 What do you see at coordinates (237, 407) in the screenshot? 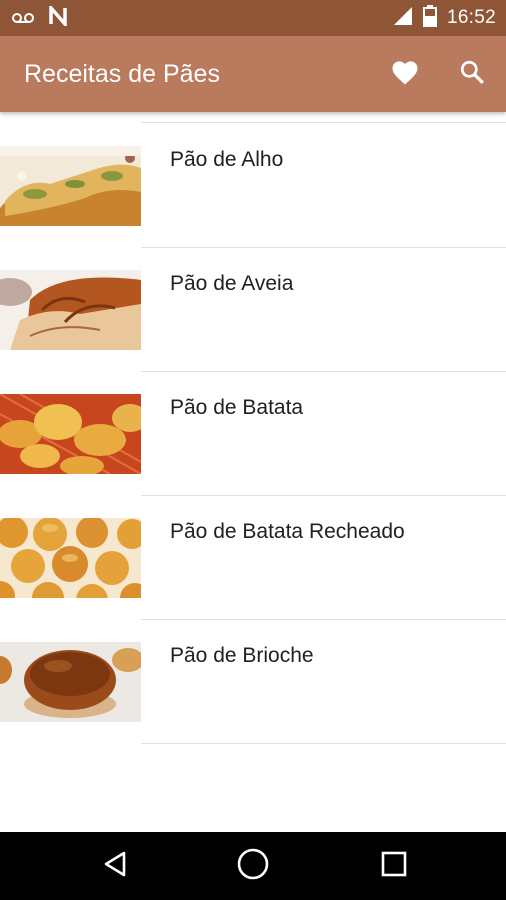
I see `recipe-name: Pão de Batata` at bounding box center [237, 407].